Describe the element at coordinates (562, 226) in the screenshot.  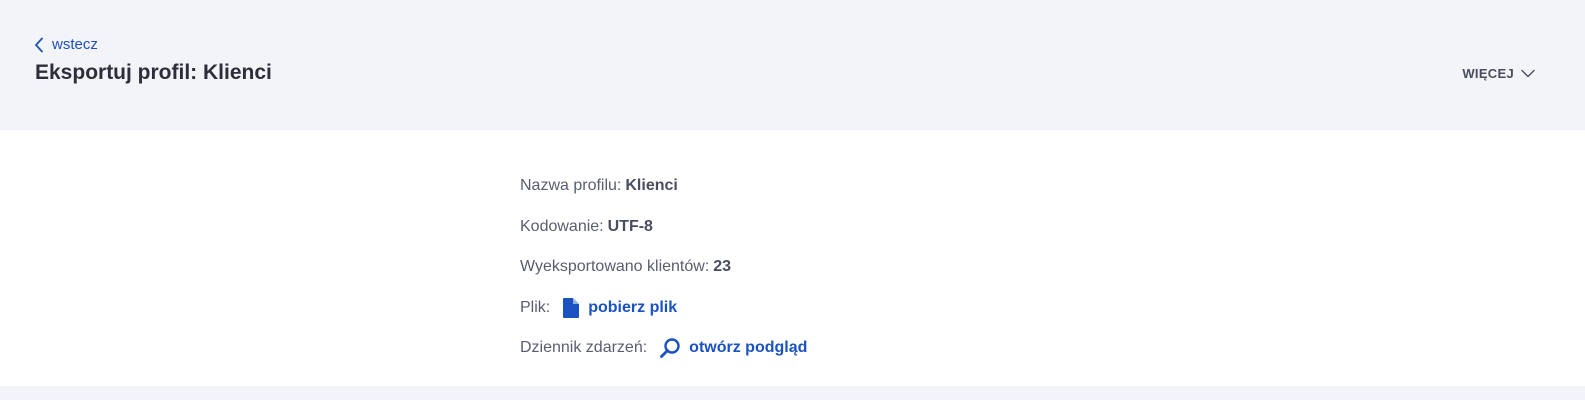
I see `encoding-label: Kodowanie:` at that location.